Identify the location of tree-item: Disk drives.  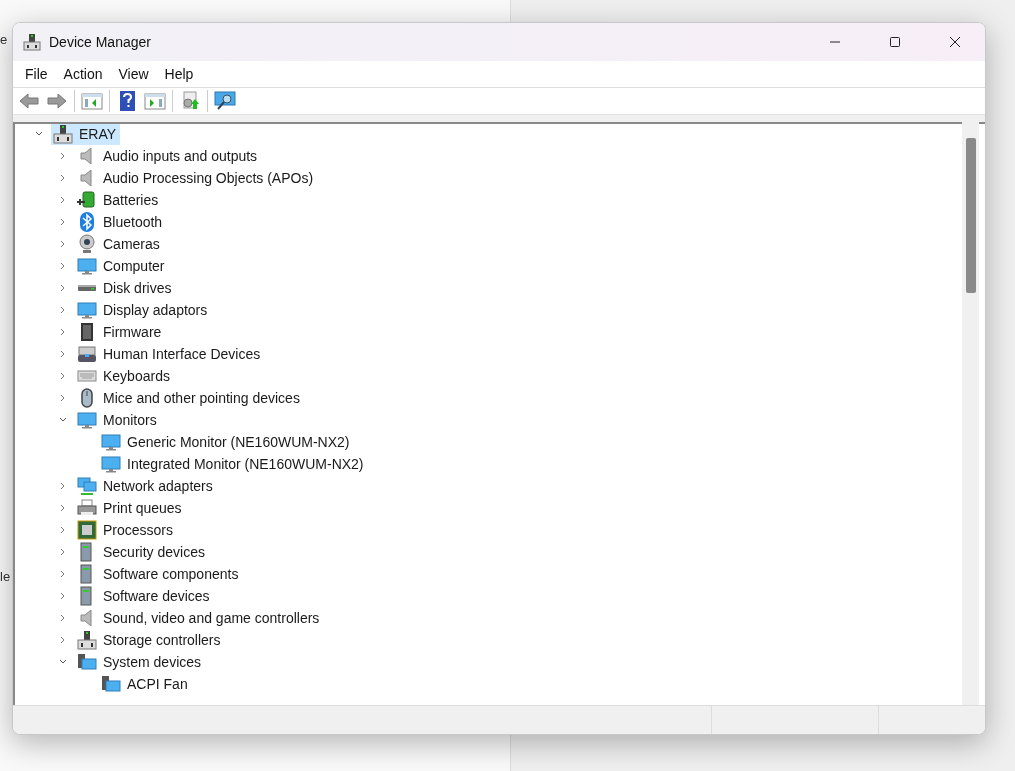
(125, 288).